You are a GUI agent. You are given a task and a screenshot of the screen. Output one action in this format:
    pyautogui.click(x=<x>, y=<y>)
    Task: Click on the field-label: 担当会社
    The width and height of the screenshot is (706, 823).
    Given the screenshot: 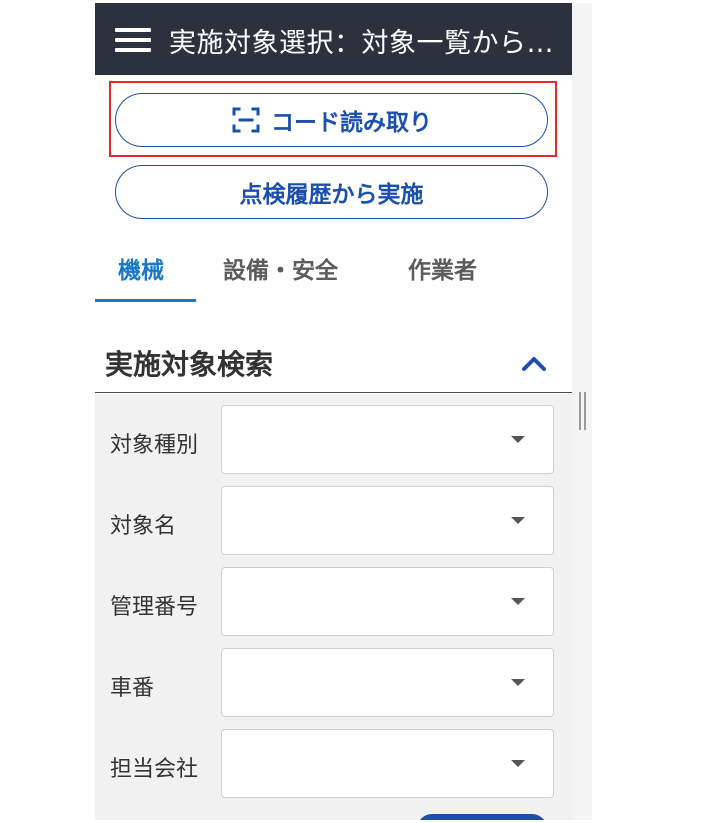 What is the action you would take?
    pyautogui.click(x=154, y=769)
    